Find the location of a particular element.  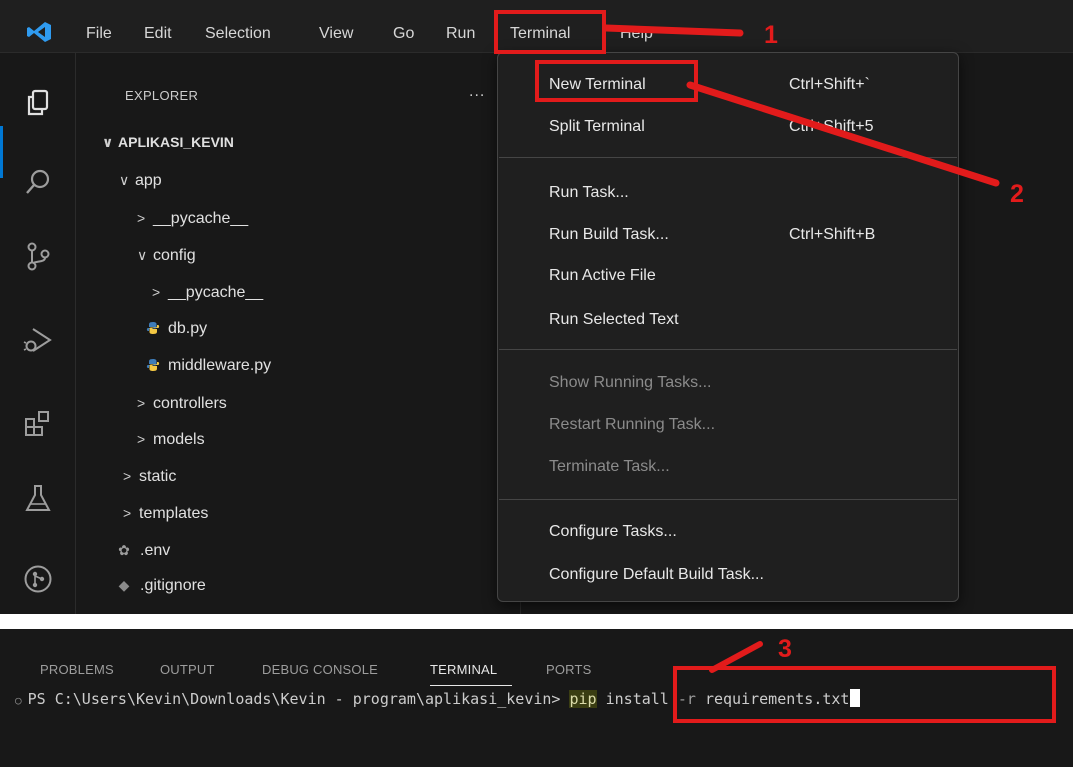

menu-help: Help is located at coordinates (636, 34).